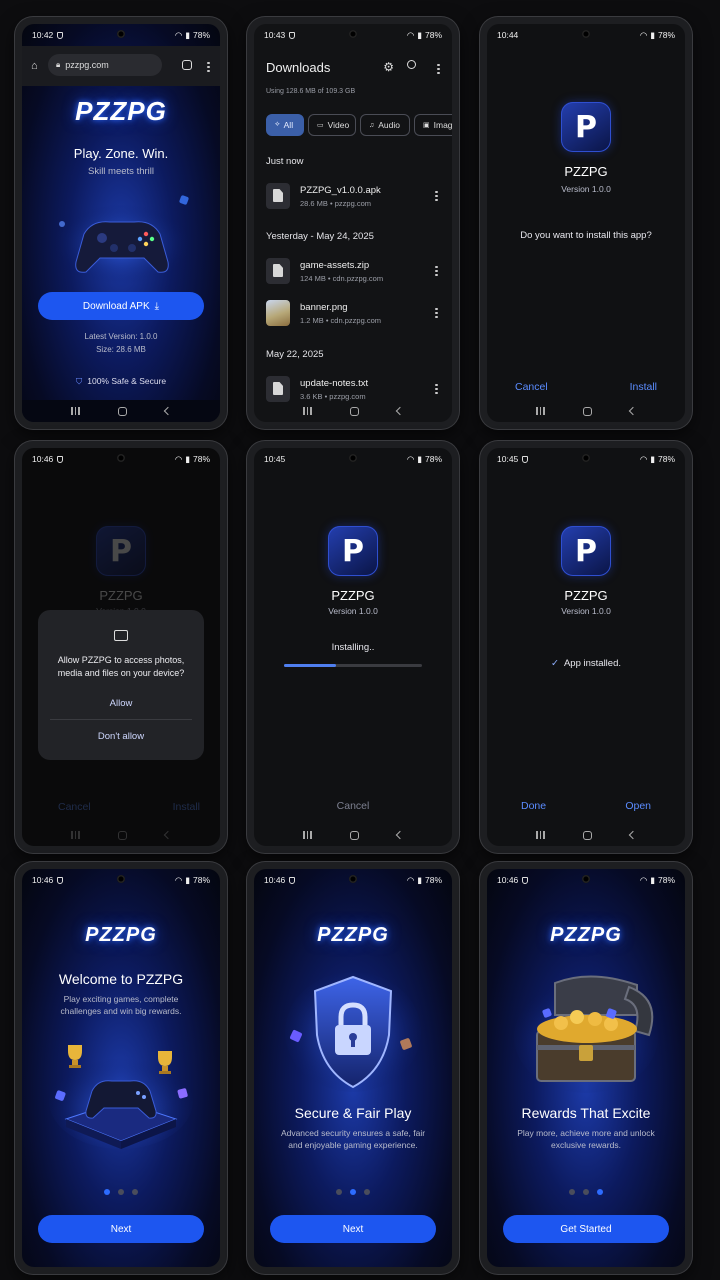 The image size is (720, 1280). What do you see at coordinates (426, 125) in the screenshot?
I see `image-icon: ▣` at bounding box center [426, 125].